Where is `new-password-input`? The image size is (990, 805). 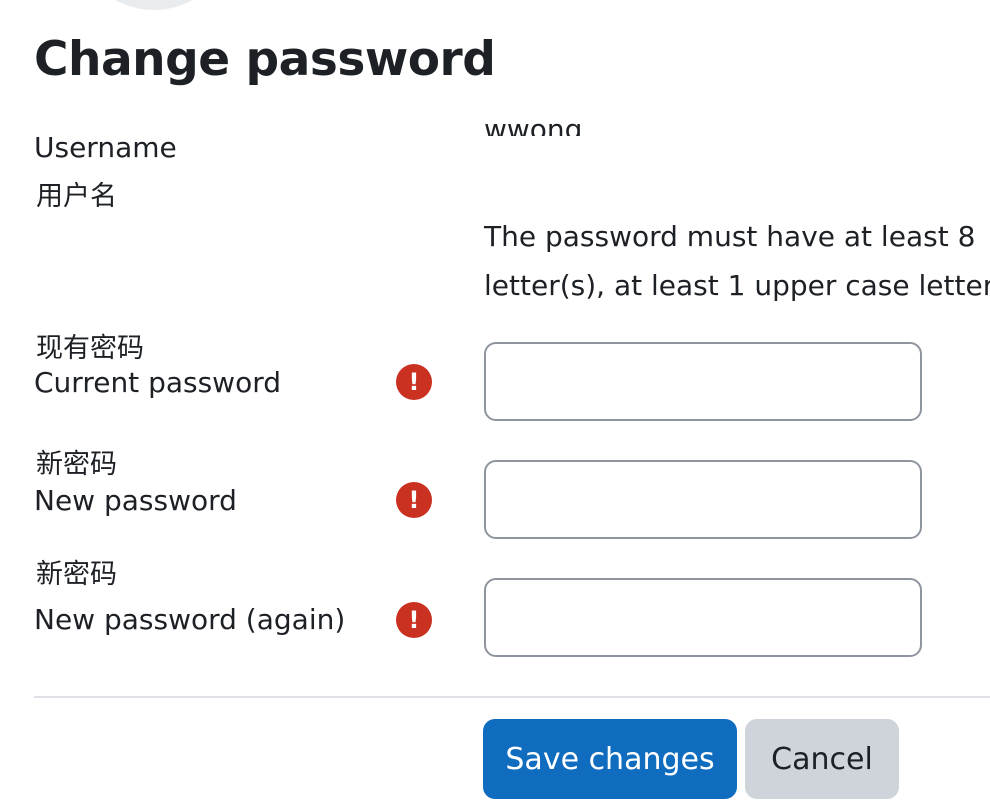 new-password-input is located at coordinates (703, 499).